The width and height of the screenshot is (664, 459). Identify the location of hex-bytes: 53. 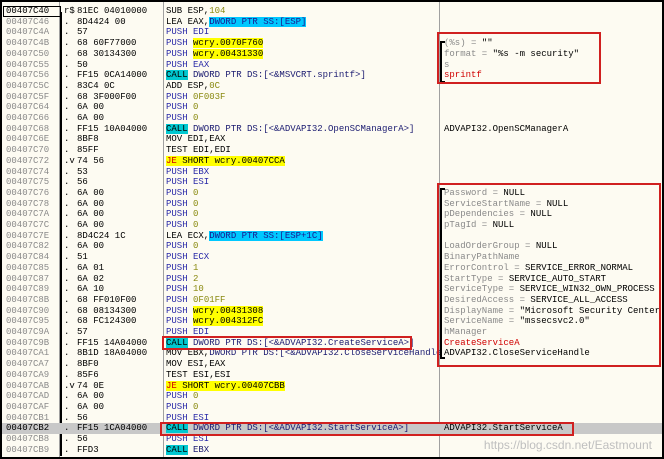
(82, 171).